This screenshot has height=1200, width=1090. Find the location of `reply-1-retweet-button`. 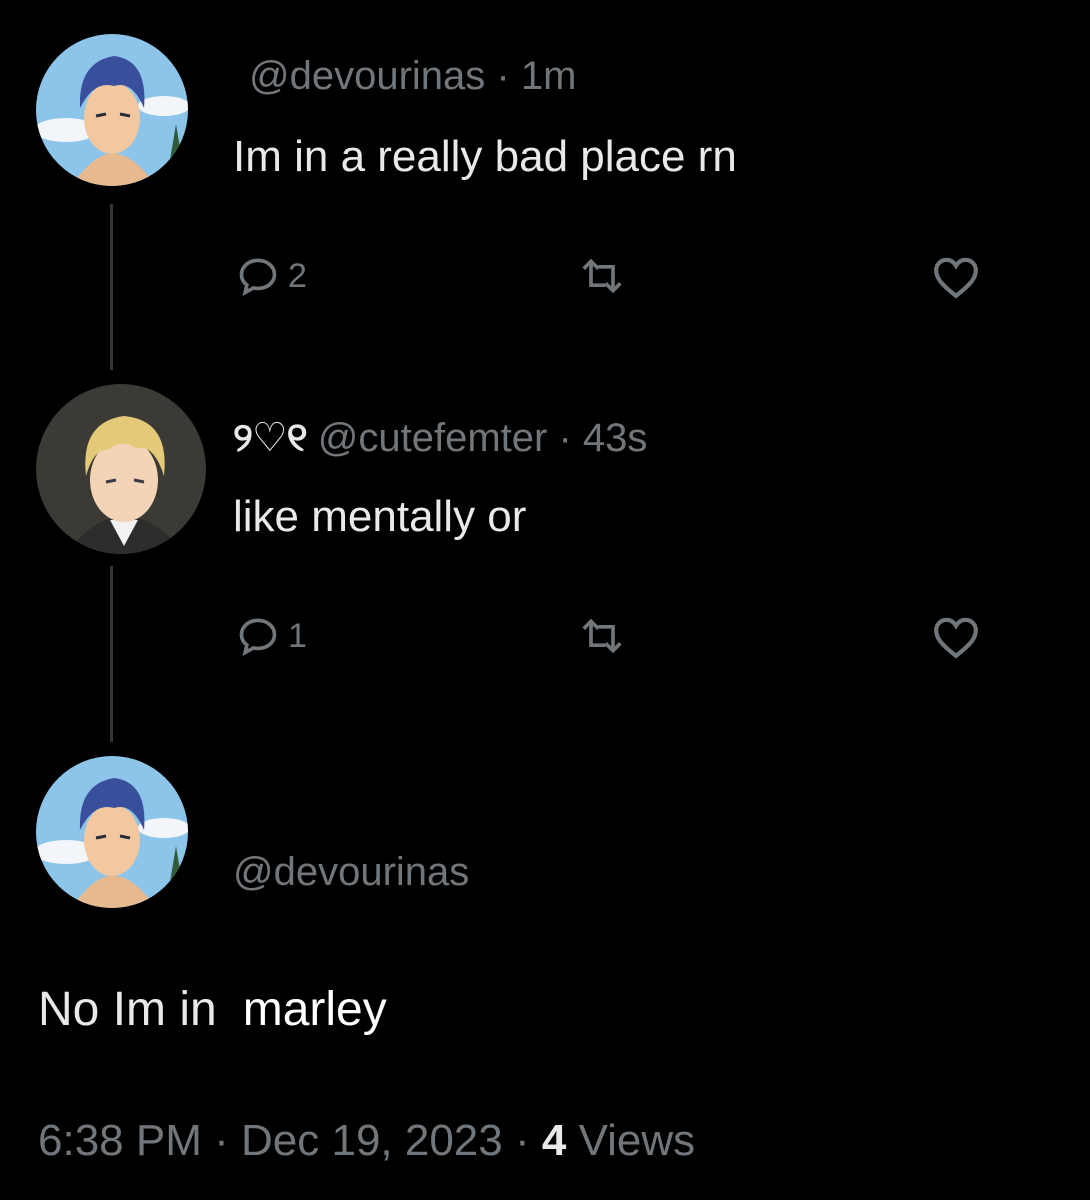

reply-1-retweet-button is located at coordinates (602, 276).